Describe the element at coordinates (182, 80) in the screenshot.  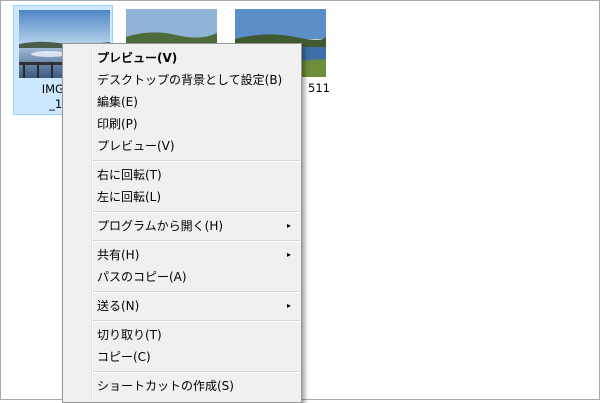
I see `menu-item-set-desktop-background: デスクトップの背景として設定(B)` at that location.